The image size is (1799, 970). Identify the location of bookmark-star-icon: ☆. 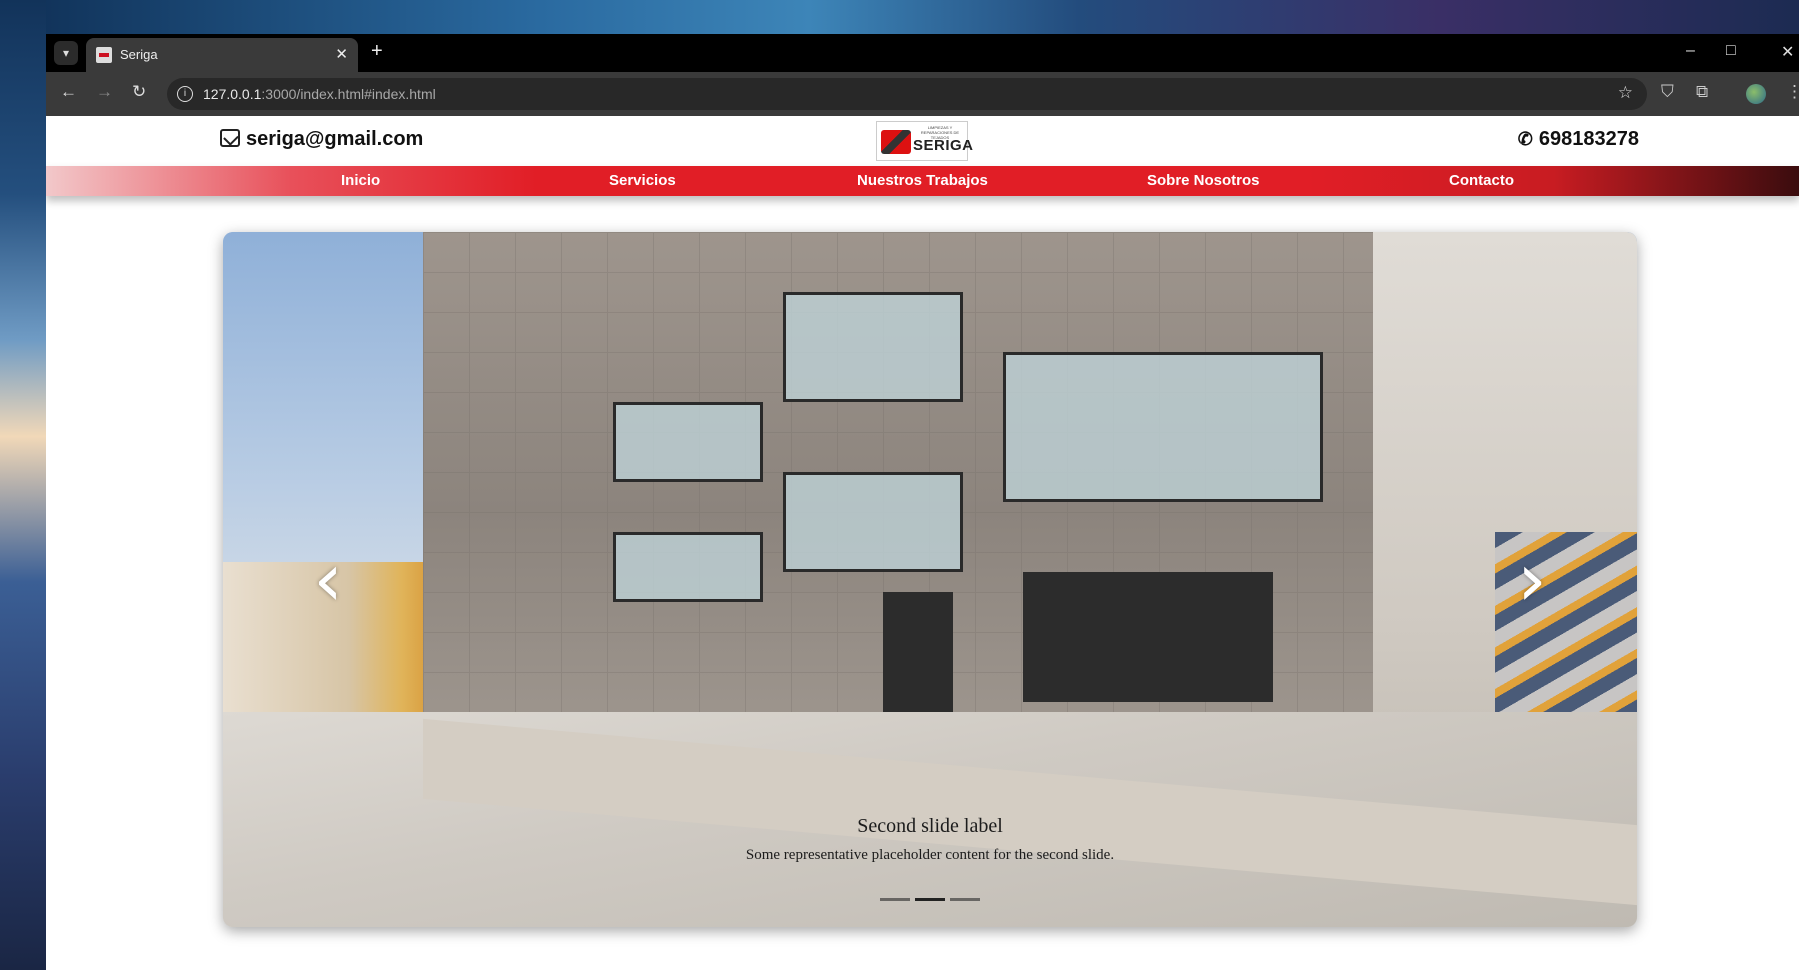
(1625, 93).